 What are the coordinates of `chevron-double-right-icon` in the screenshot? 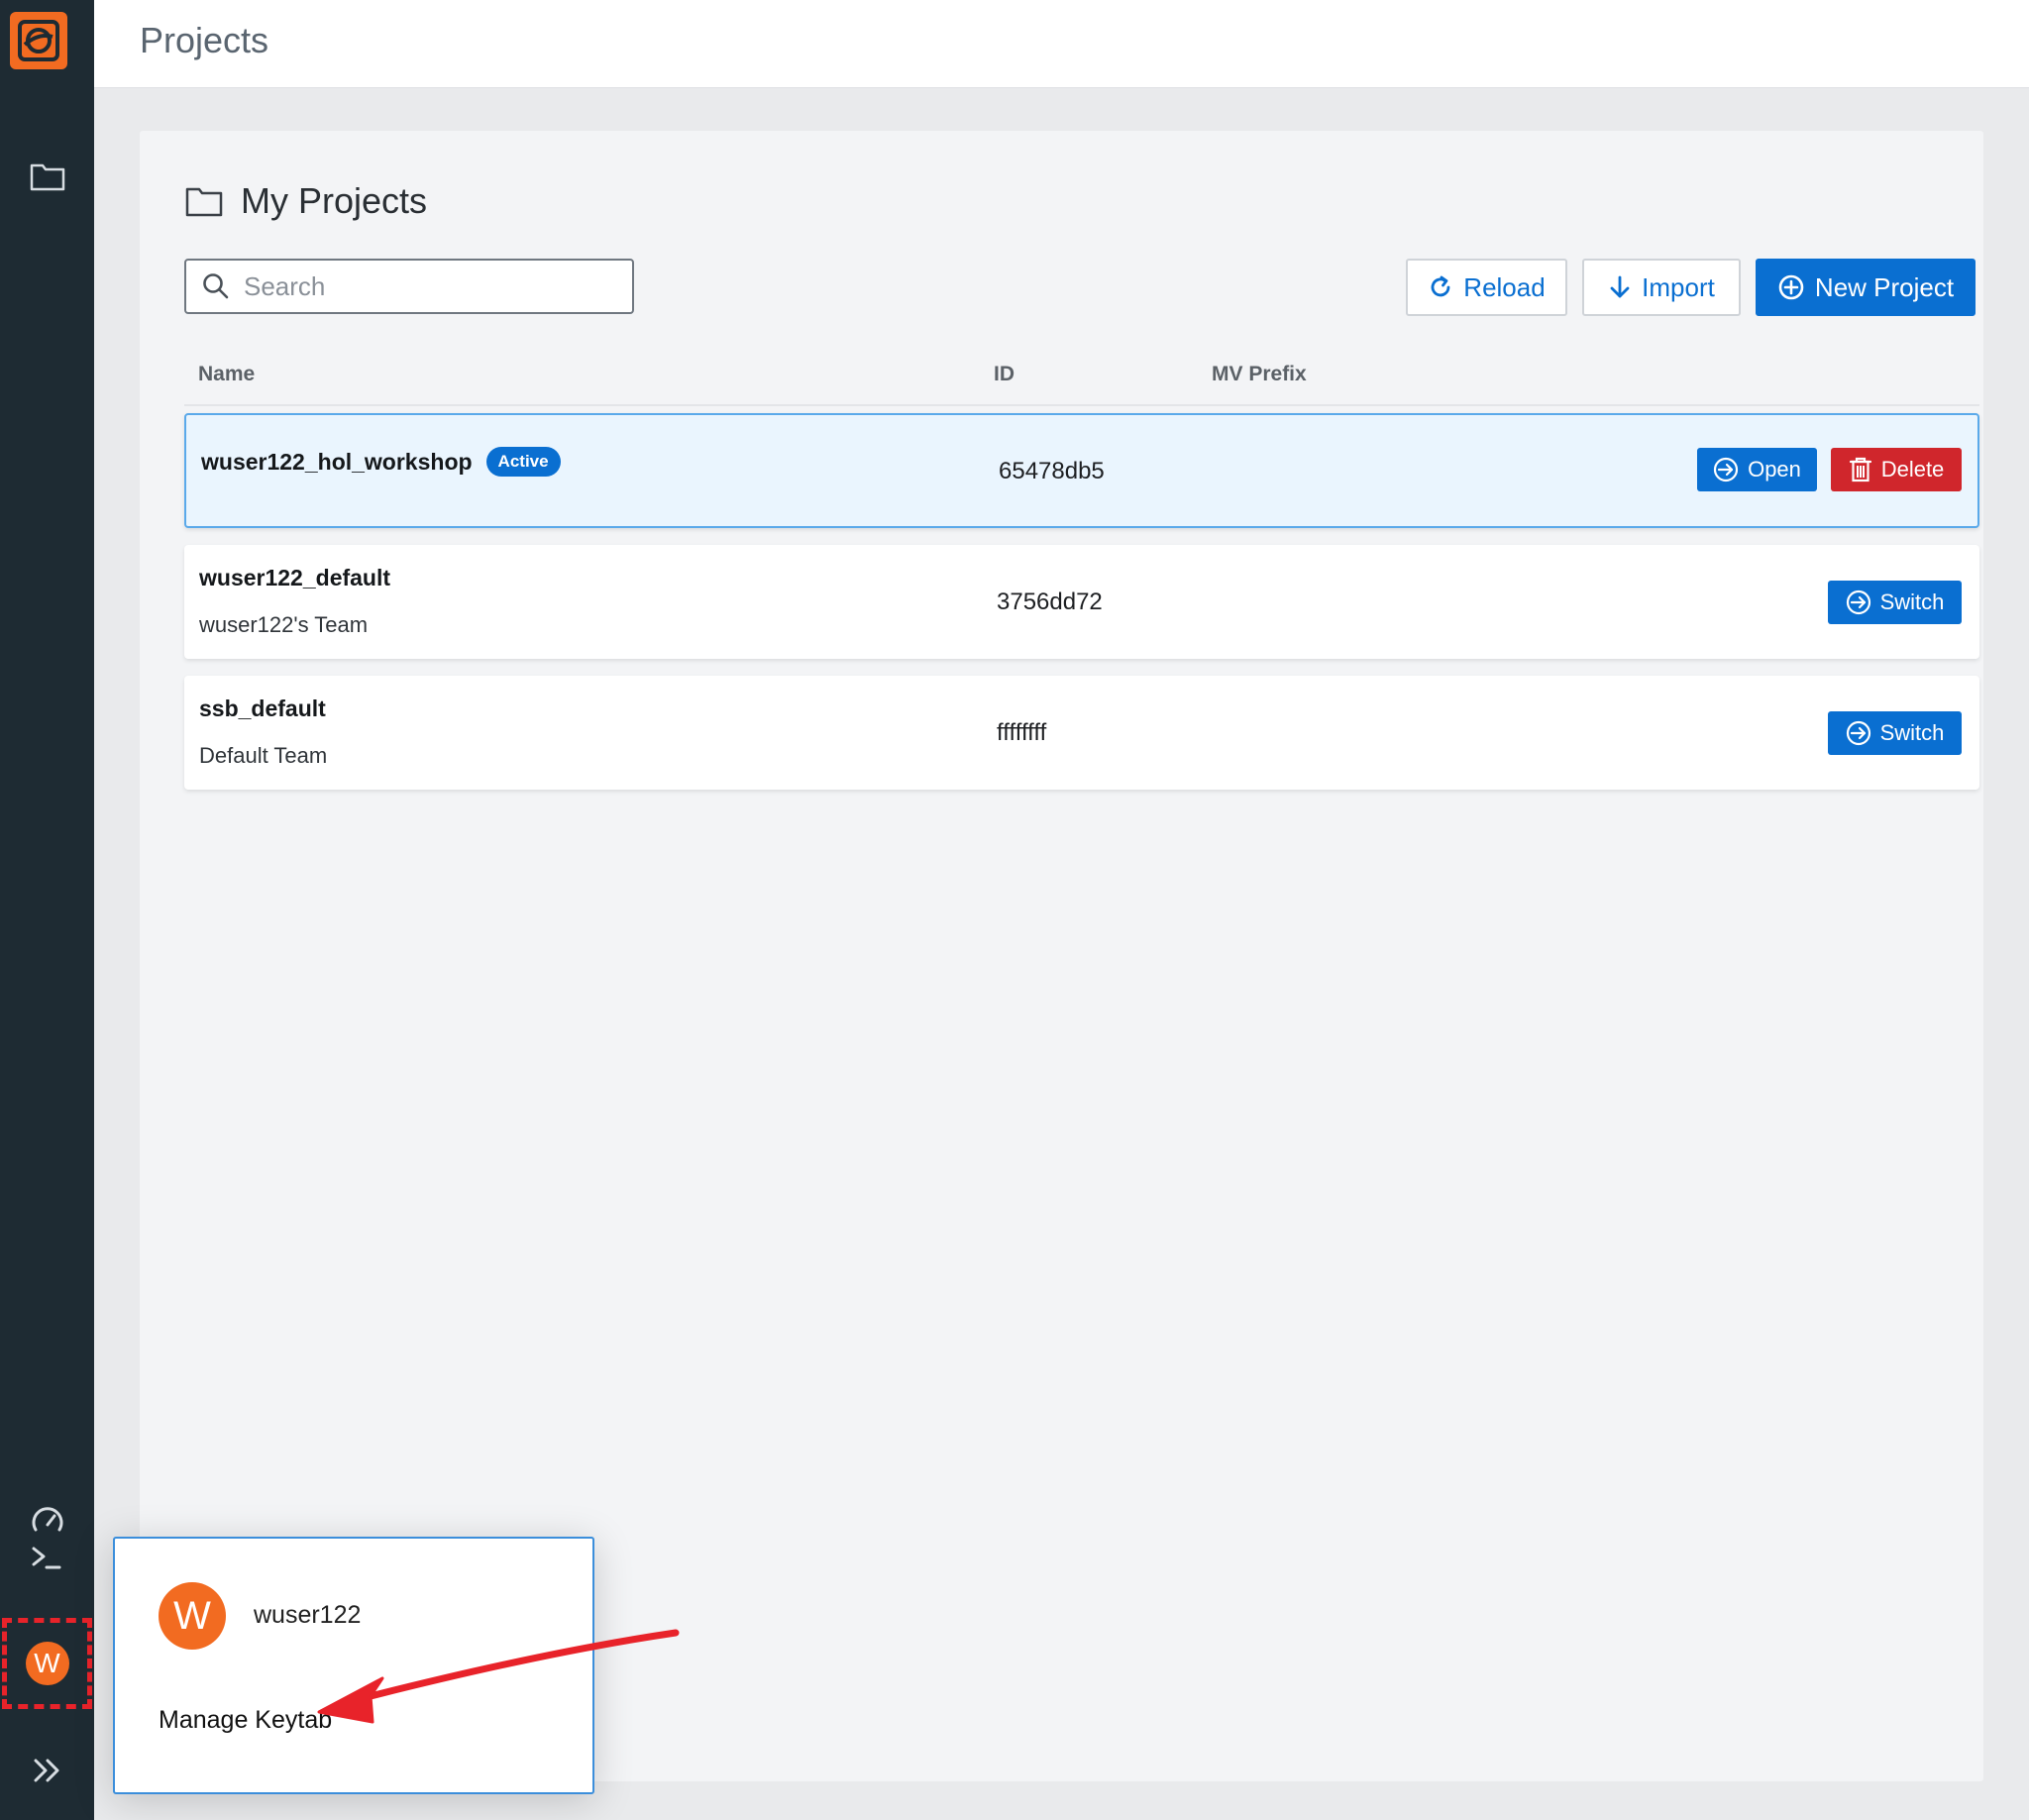 It's located at (46, 1770).